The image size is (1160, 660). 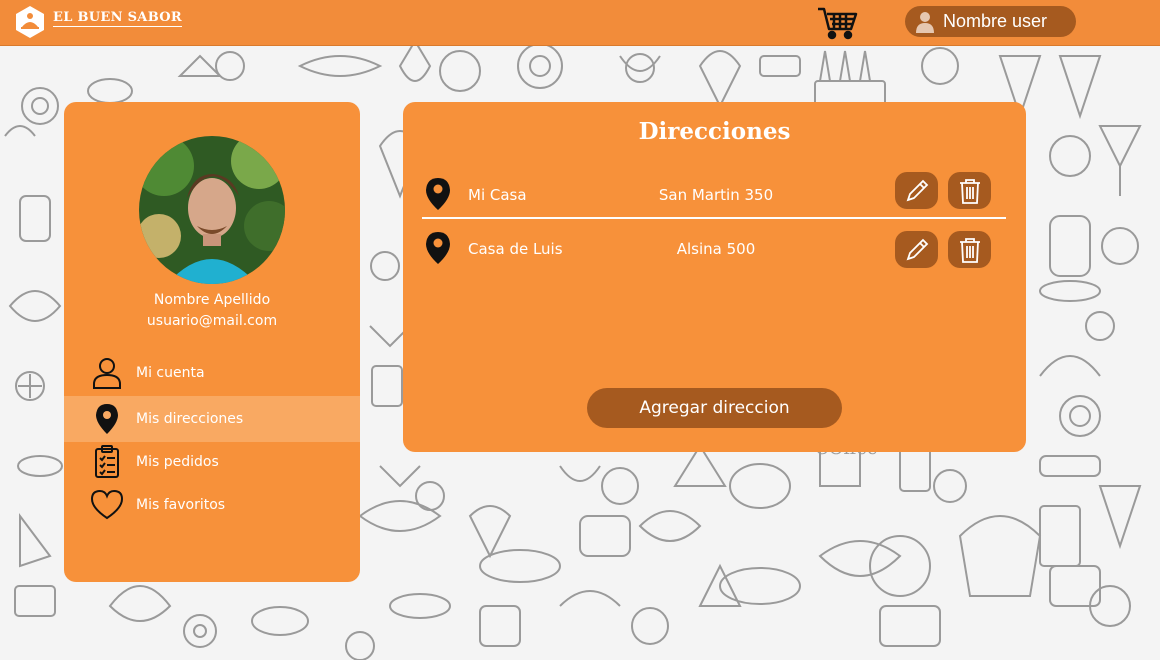 What do you see at coordinates (212, 321) in the screenshot?
I see `profile-email: usuario@mail.com` at bounding box center [212, 321].